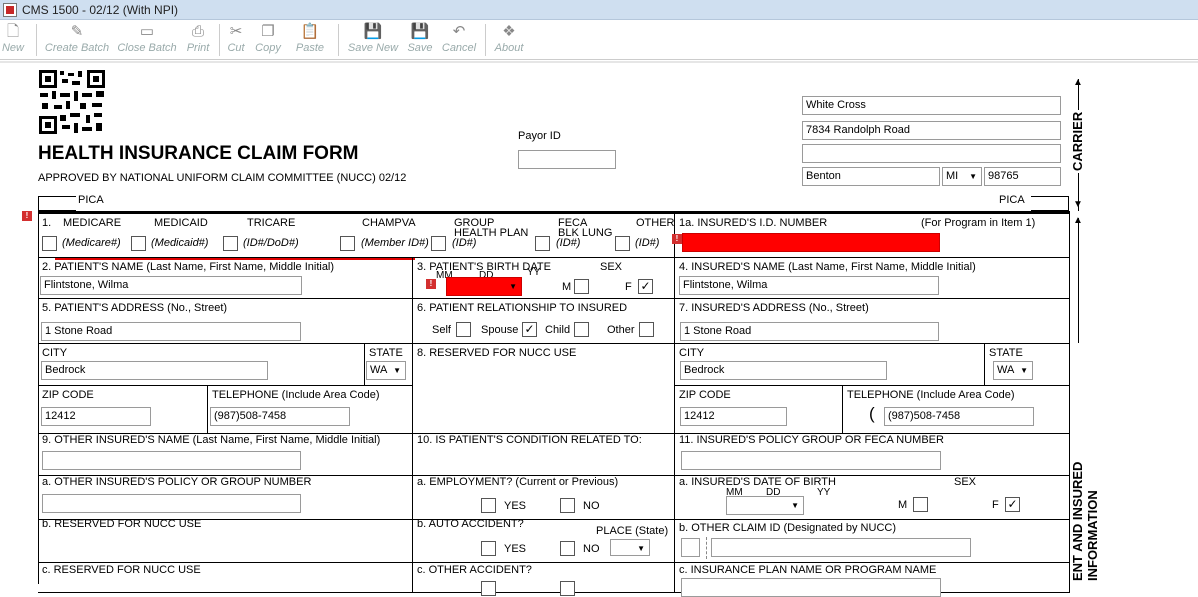 The height and width of the screenshot is (597, 1198). I want to click on about-icon: ❖, so click(509, 31).